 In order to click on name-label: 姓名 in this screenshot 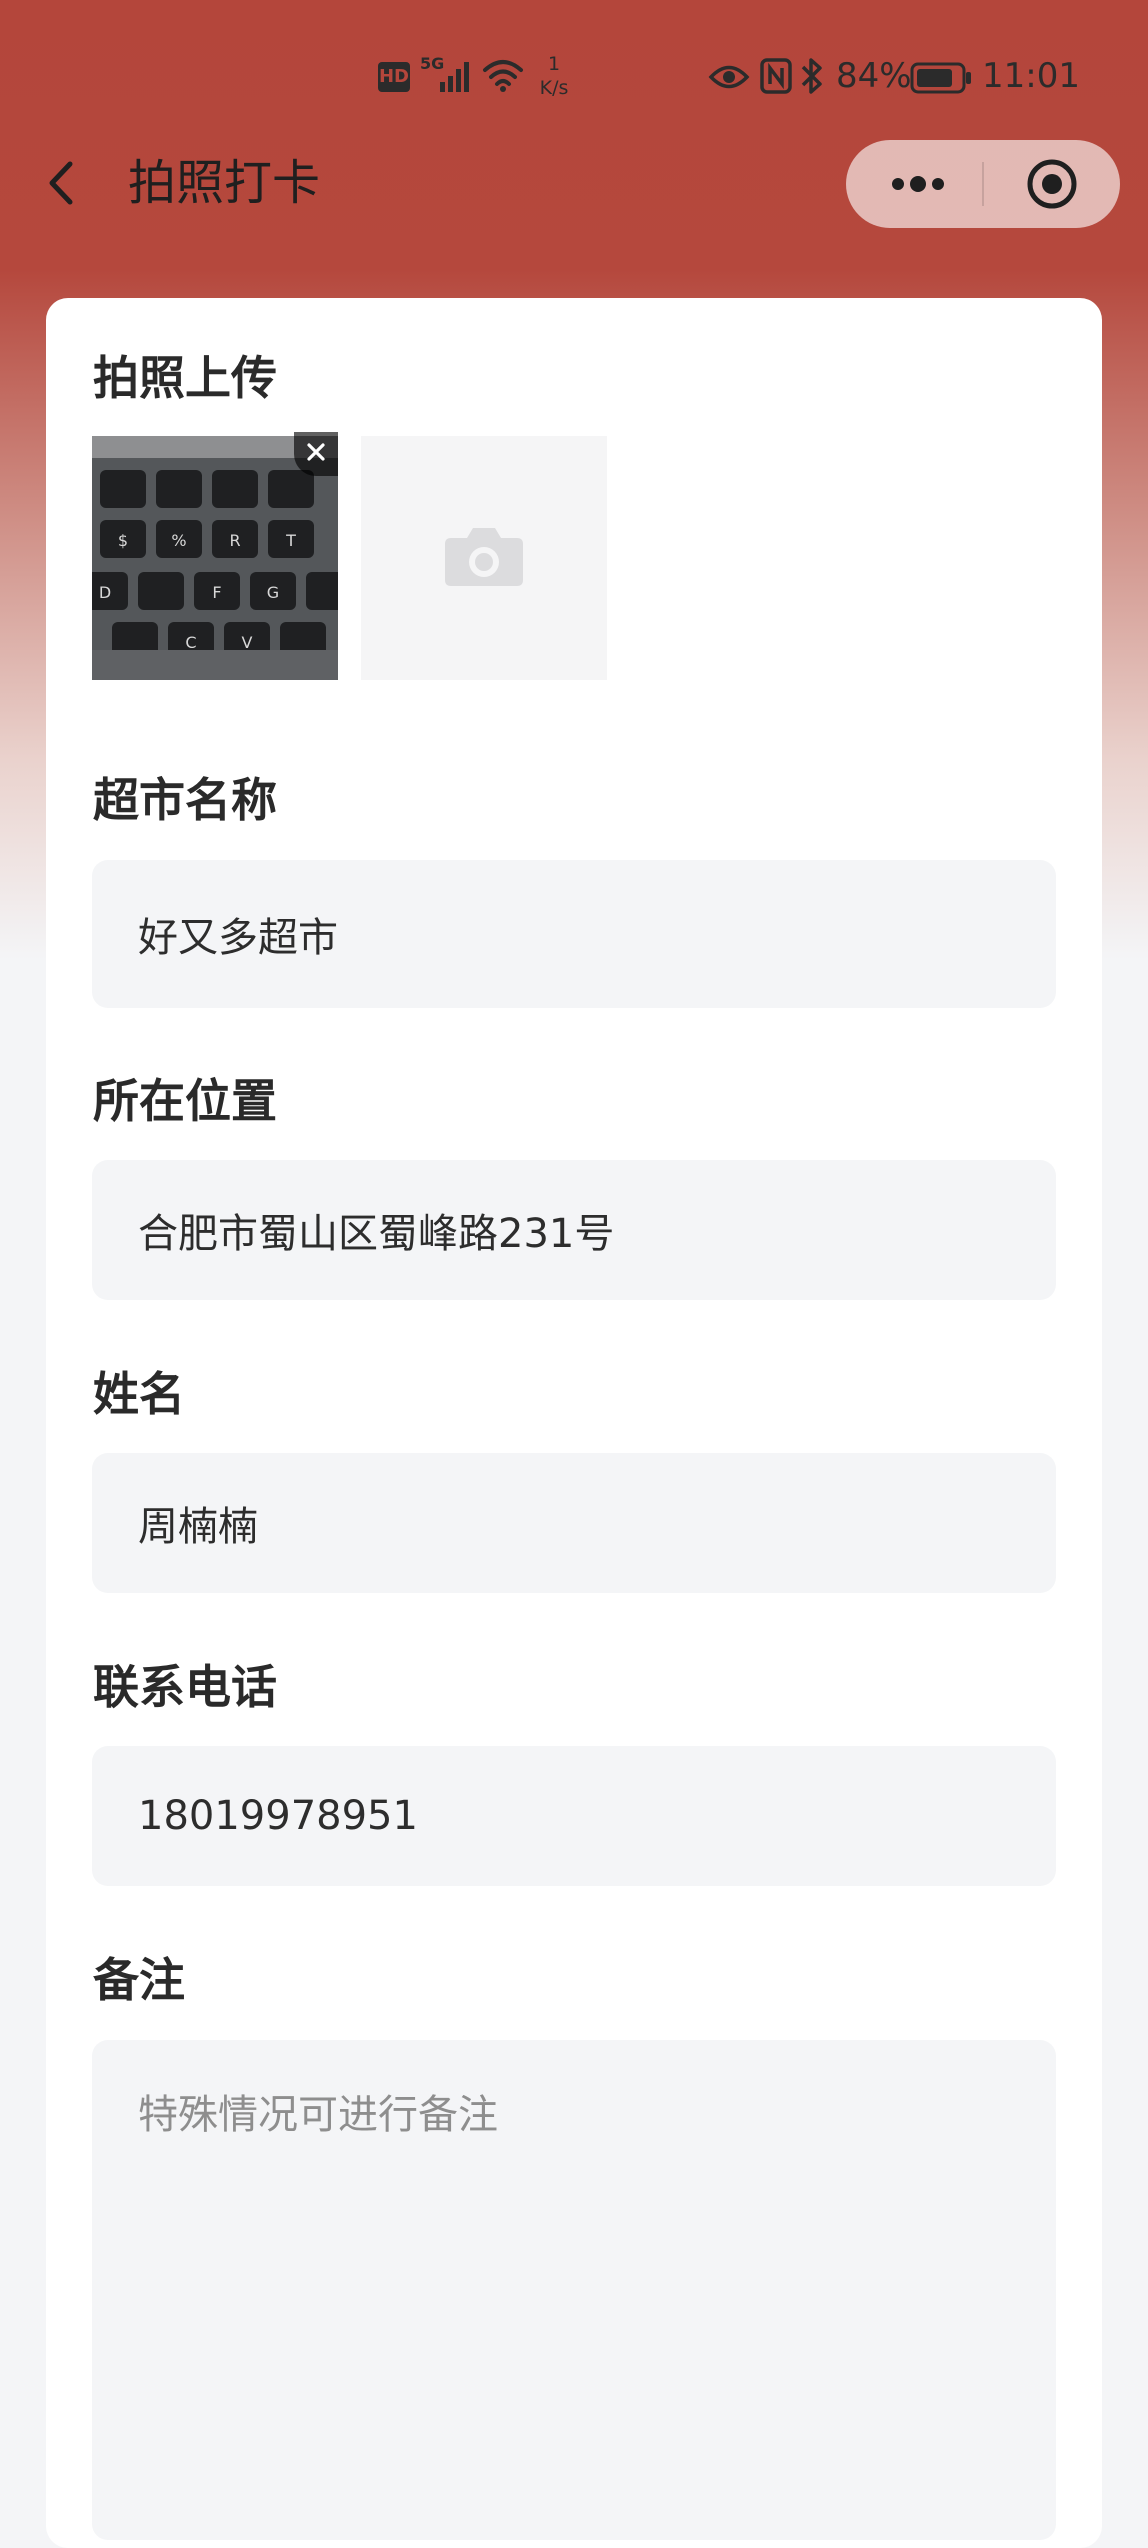, I will do `click(139, 1394)`.